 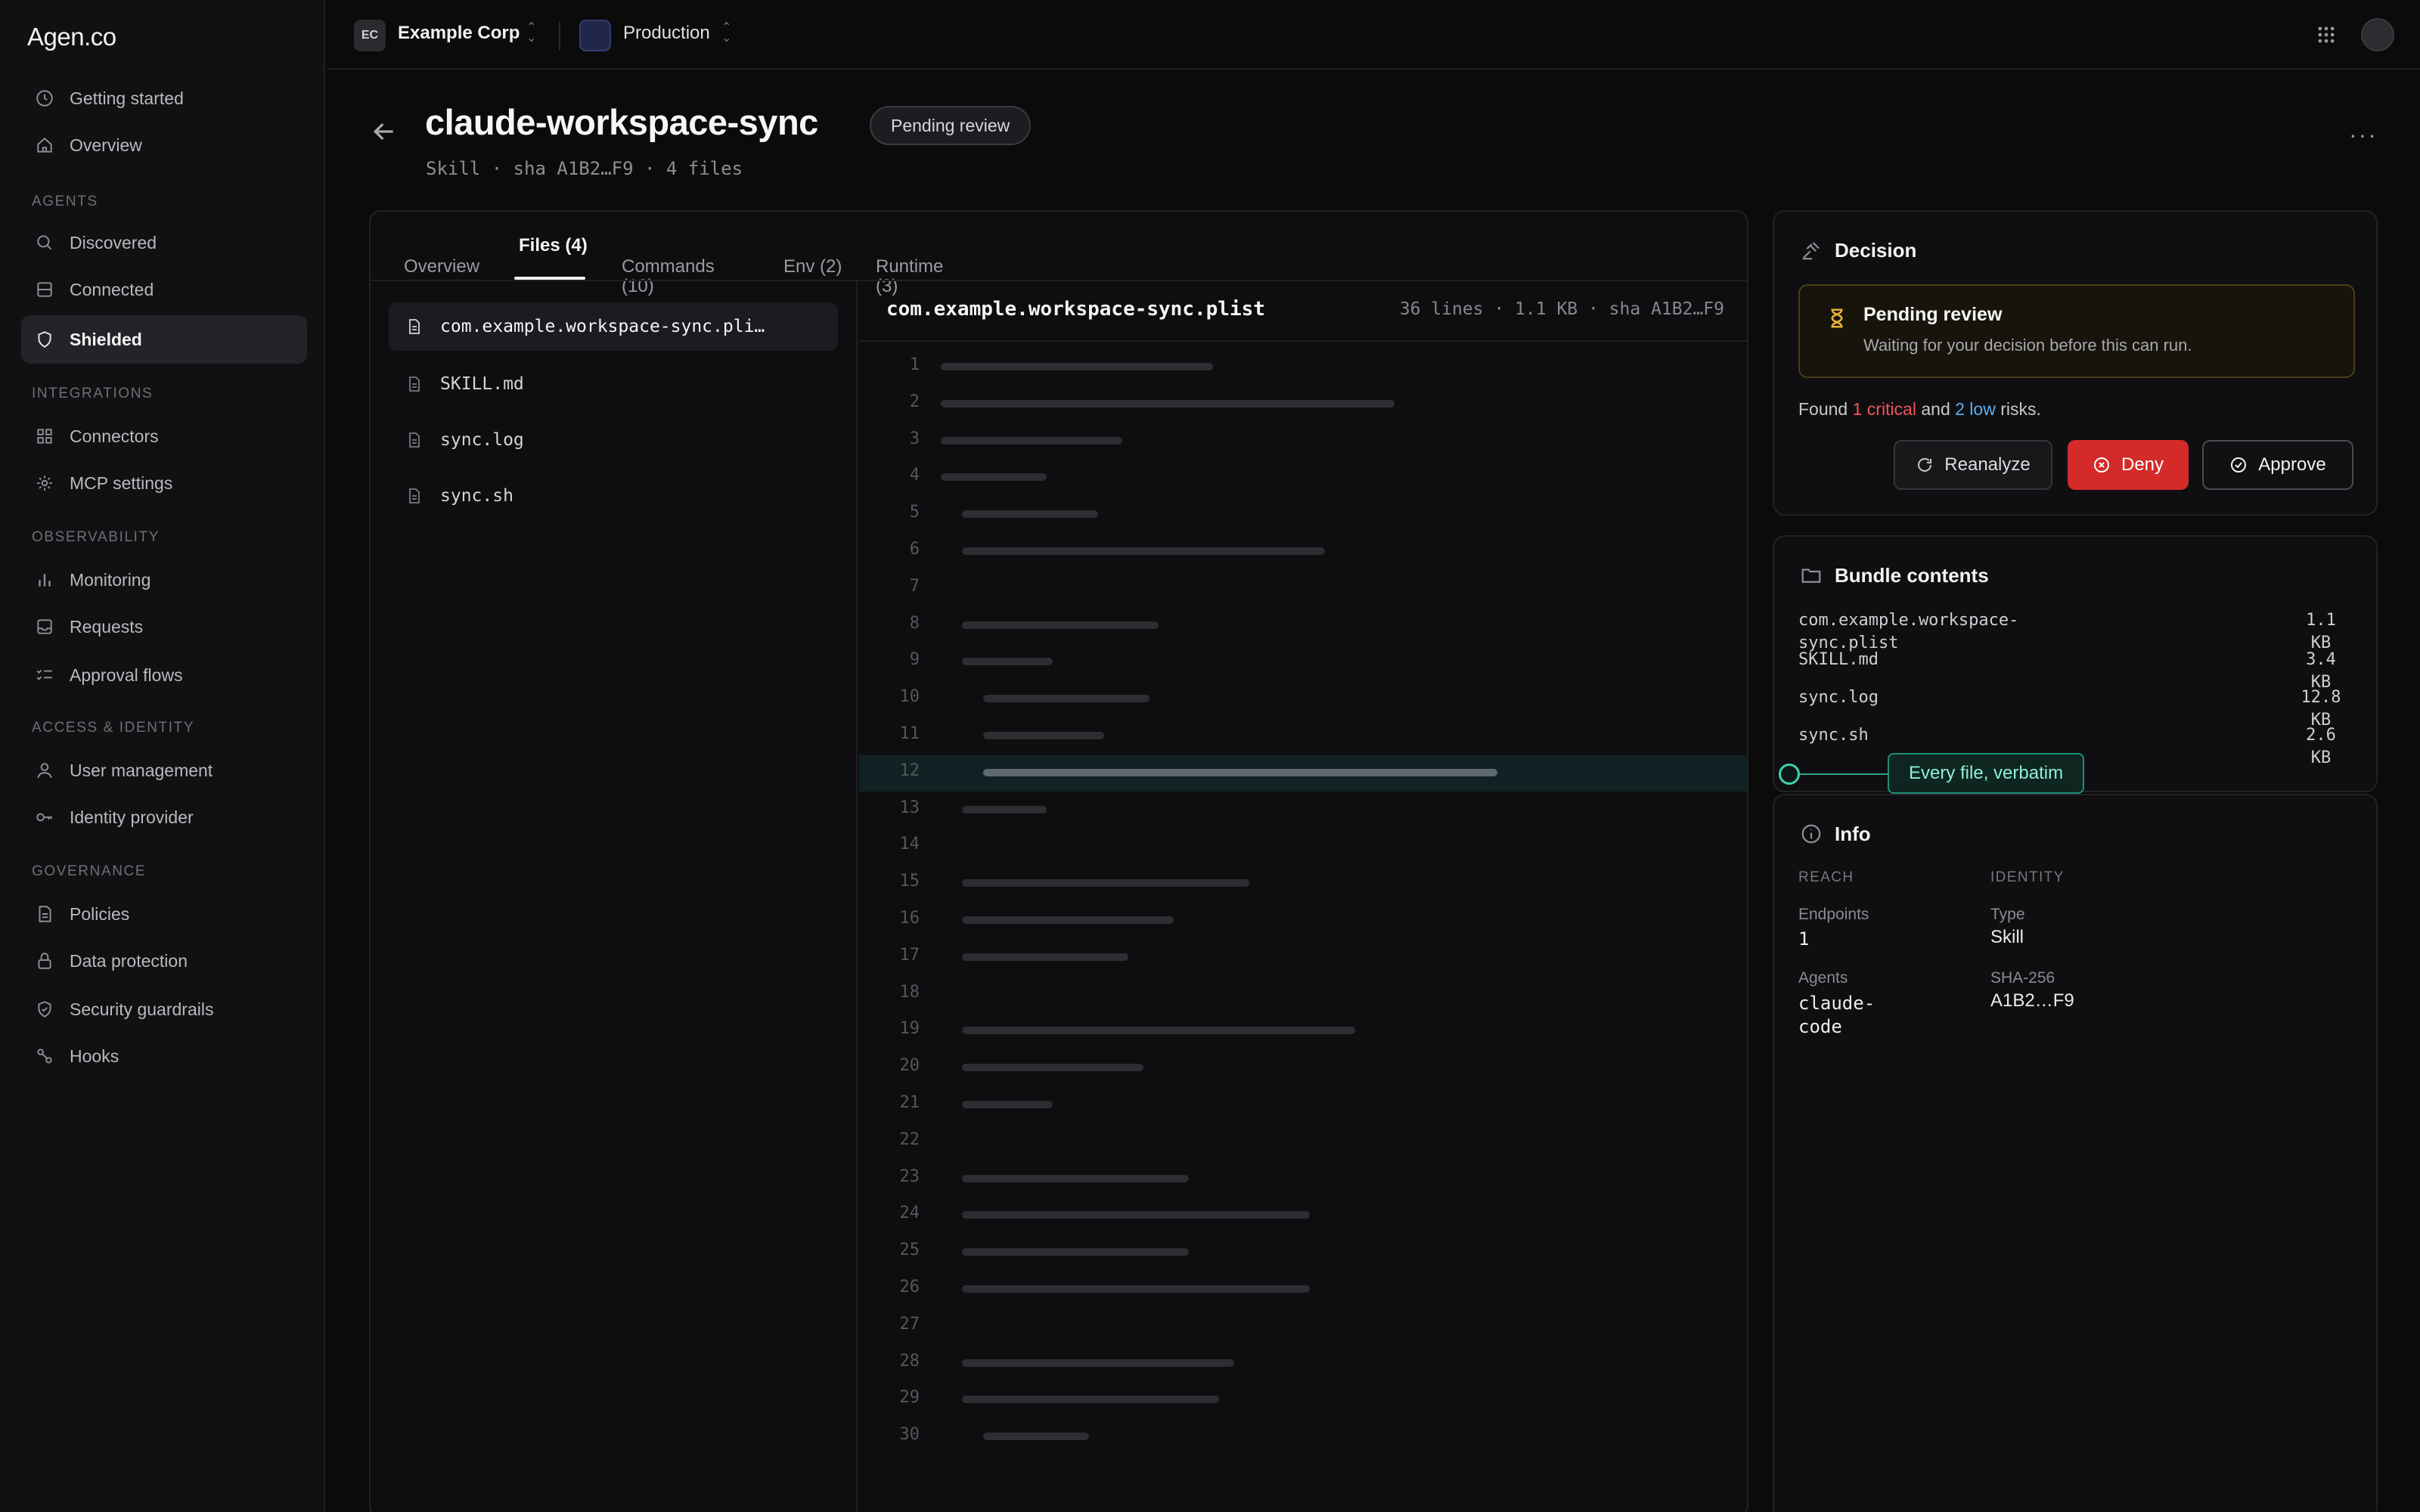 I want to click on sidebar-item-label: Connected, so click(x=112, y=289).